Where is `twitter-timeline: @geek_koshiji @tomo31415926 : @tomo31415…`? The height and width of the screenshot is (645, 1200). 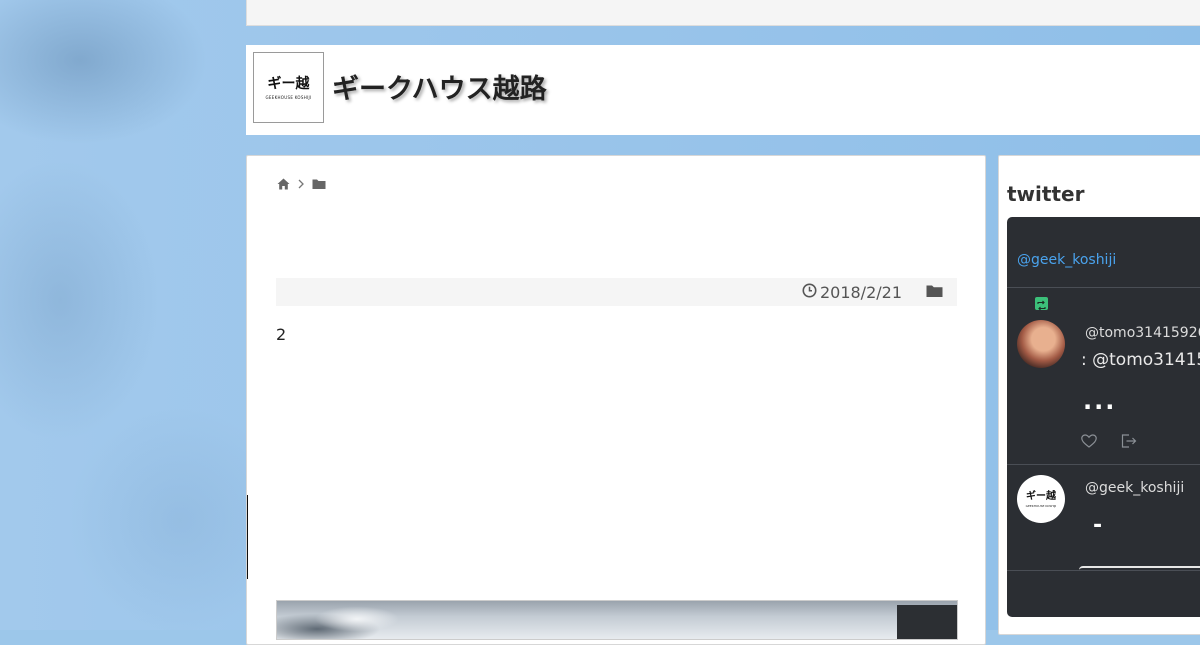 twitter-timeline: @geek_koshiji @tomo31415926 : @tomo31415… is located at coordinates (1103, 417).